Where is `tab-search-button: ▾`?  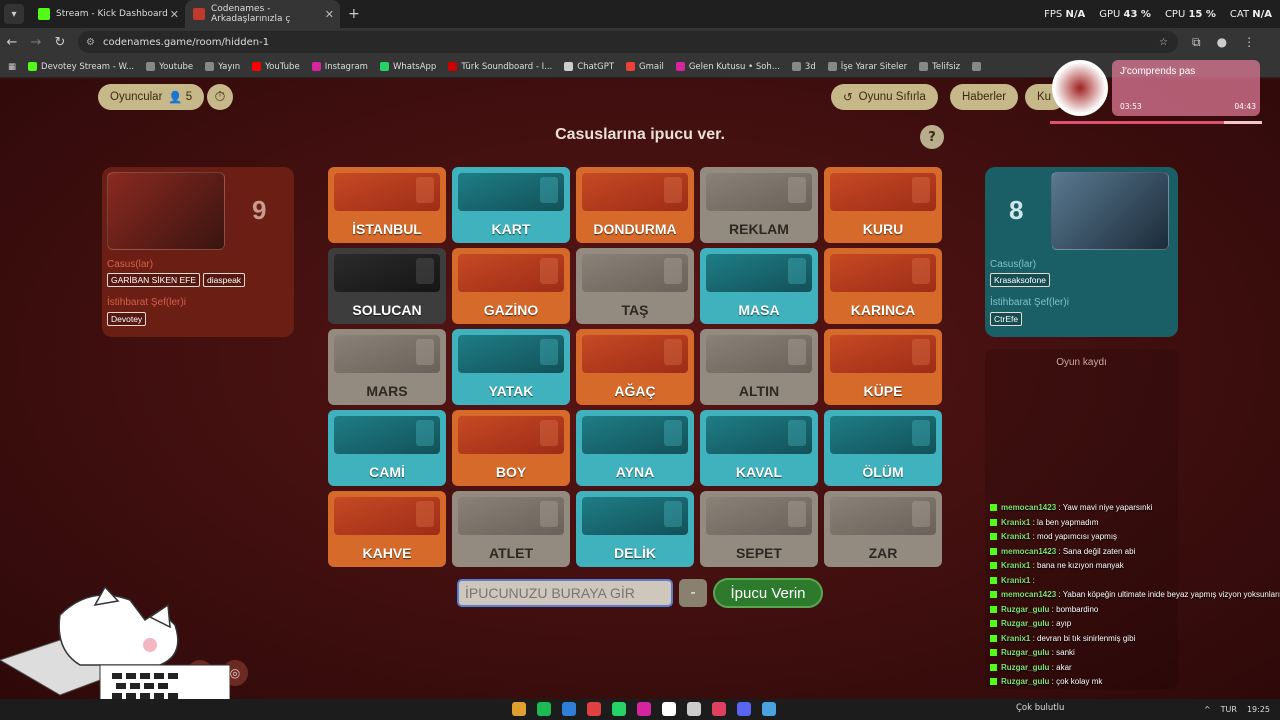 tab-search-button: ▾ is located at coordinates (14, 14).